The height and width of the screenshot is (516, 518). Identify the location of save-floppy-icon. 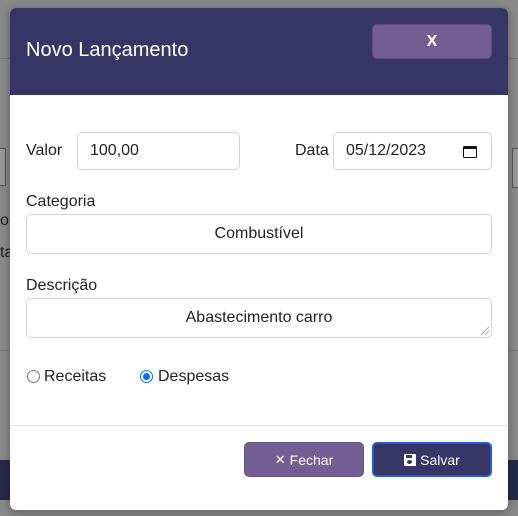
(410, 459).